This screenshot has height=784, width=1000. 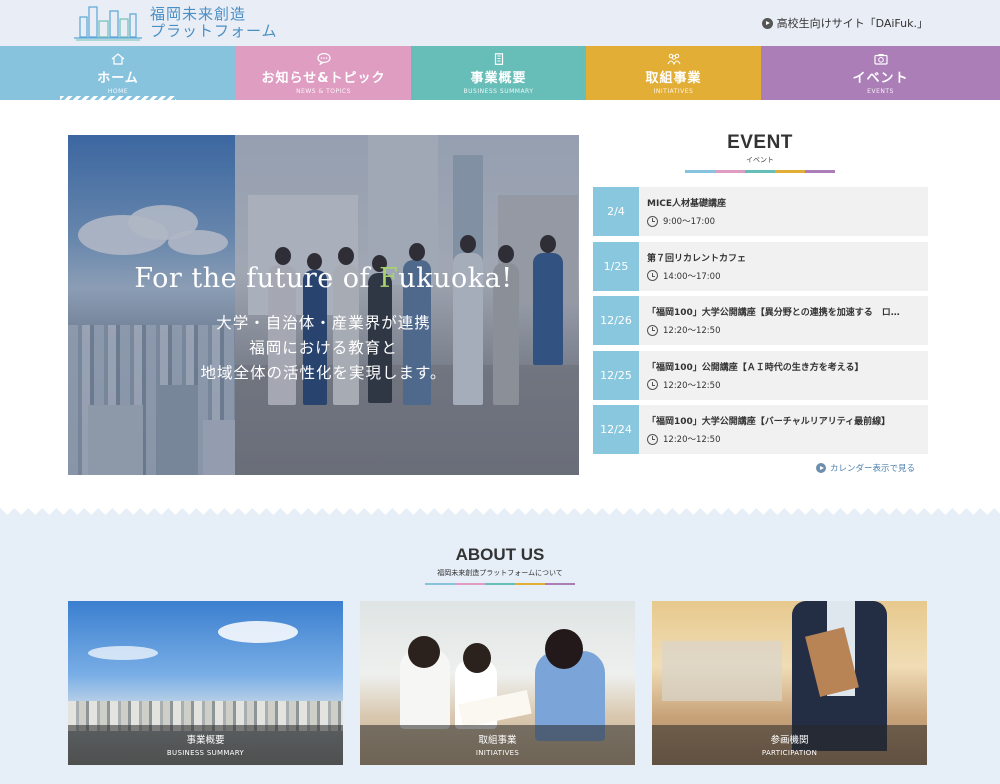 I want to click on hero-subtitle: 大学・自治体・産業界が連携 福岡における教育と 地域全体の活性化を実現します。, so click(x=323, y=348).